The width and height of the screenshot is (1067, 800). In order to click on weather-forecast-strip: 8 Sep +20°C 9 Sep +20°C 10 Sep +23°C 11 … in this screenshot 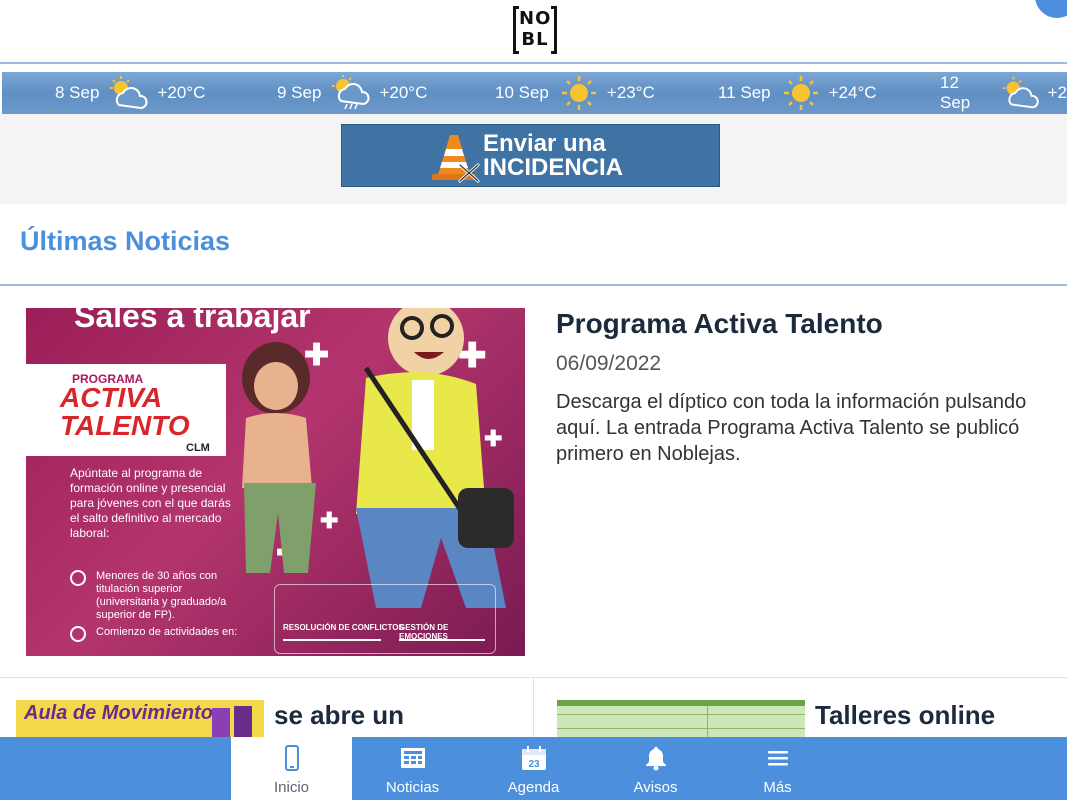, I will do `click(534, 93)`.